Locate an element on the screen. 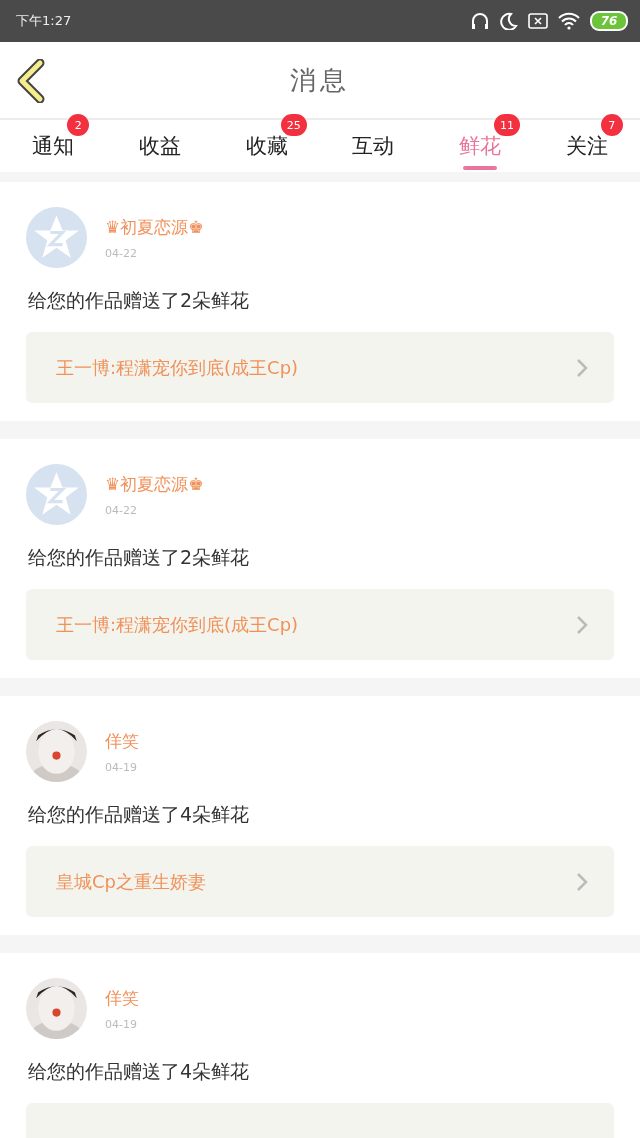 The height and width of the screenshot is (1138, 640). count-badge: 2 is located at coordinates (78, 125).